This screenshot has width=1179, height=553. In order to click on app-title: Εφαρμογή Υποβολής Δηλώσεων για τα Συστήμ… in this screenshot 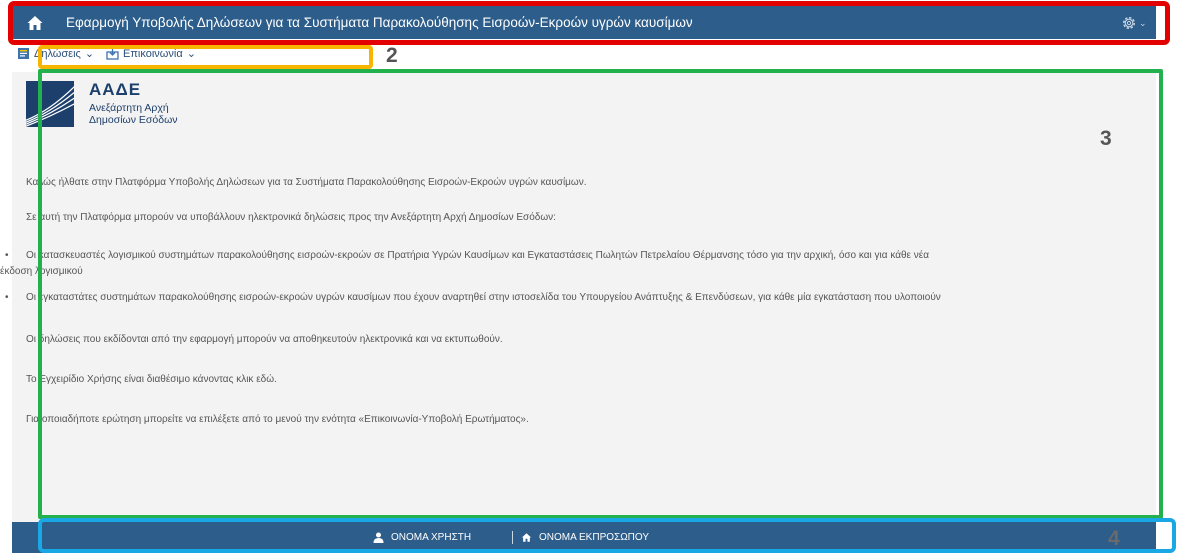, I will do `click(379, 22)`.